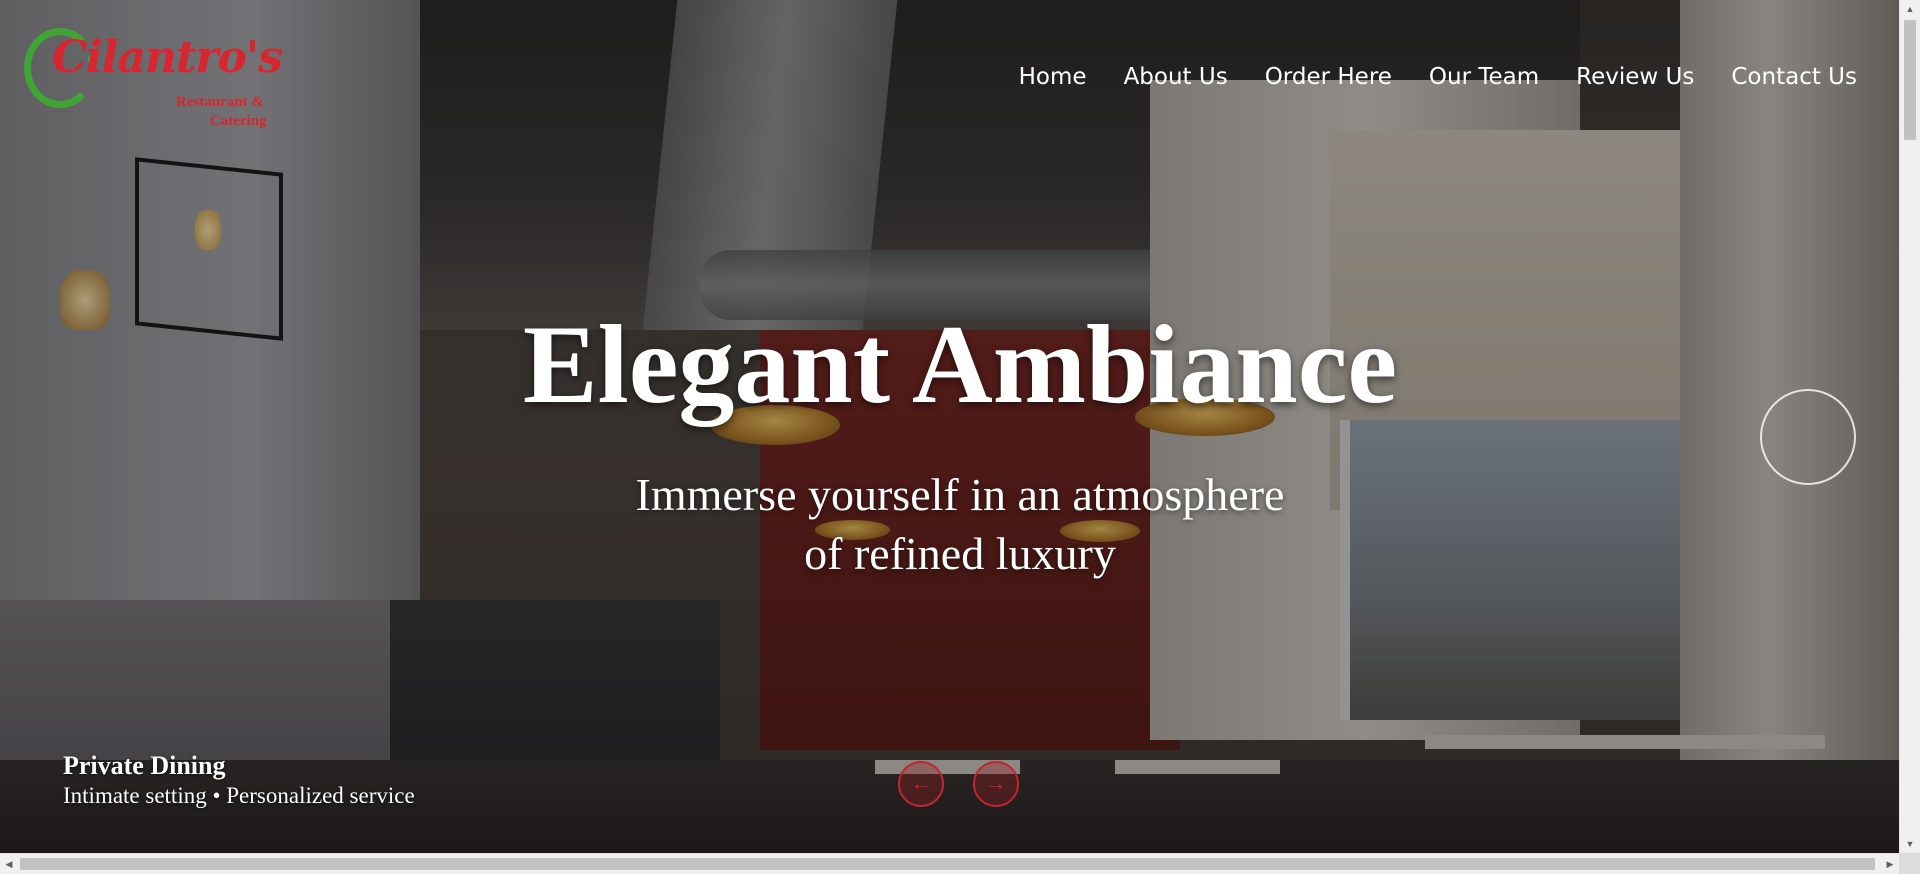  Describe the element at coordinates (1053, 77) in the screenshot. I see `nav-item-home: Home` at that location.